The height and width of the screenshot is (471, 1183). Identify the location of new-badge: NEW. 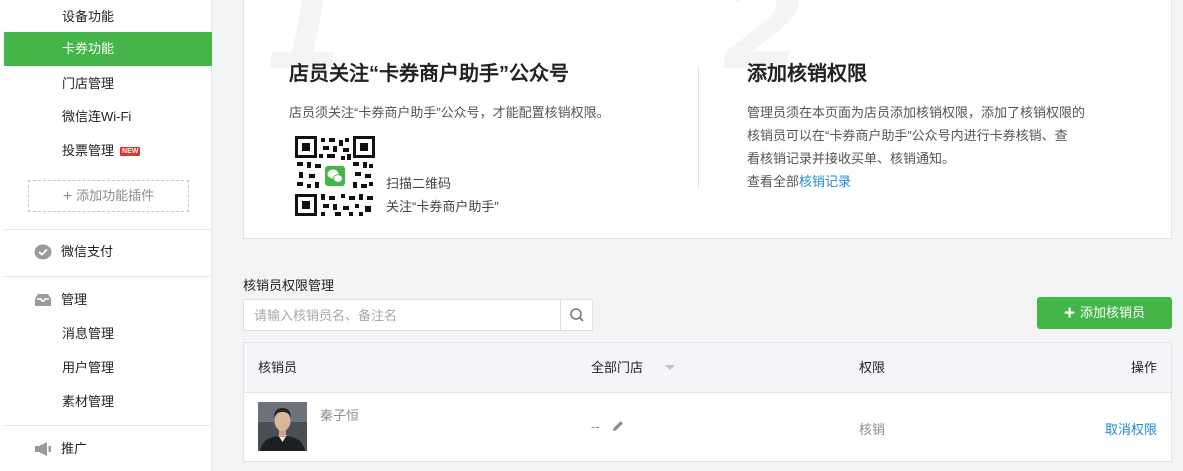
(130, 151).